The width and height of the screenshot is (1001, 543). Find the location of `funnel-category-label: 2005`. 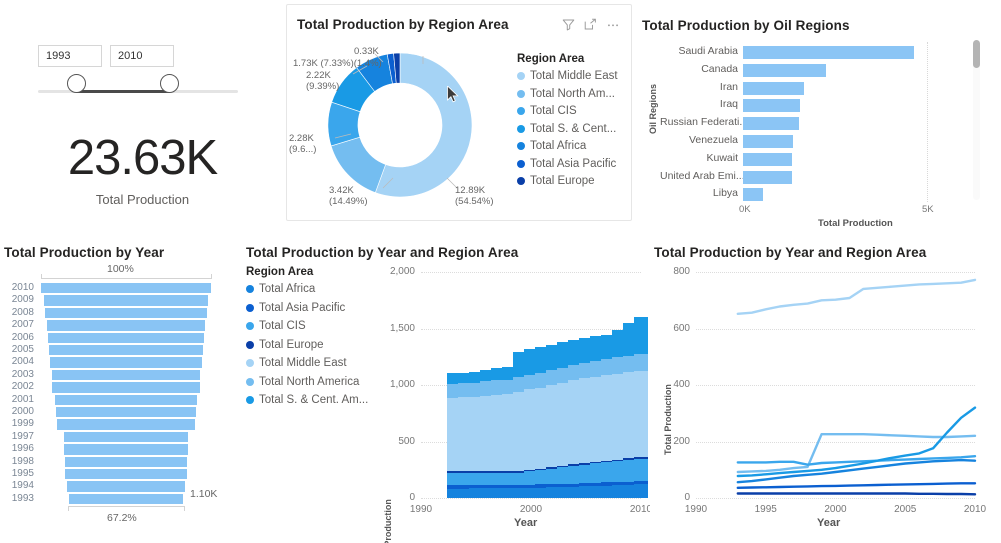

funnel-category-label: 2005 is located at coordinates (22, 349).